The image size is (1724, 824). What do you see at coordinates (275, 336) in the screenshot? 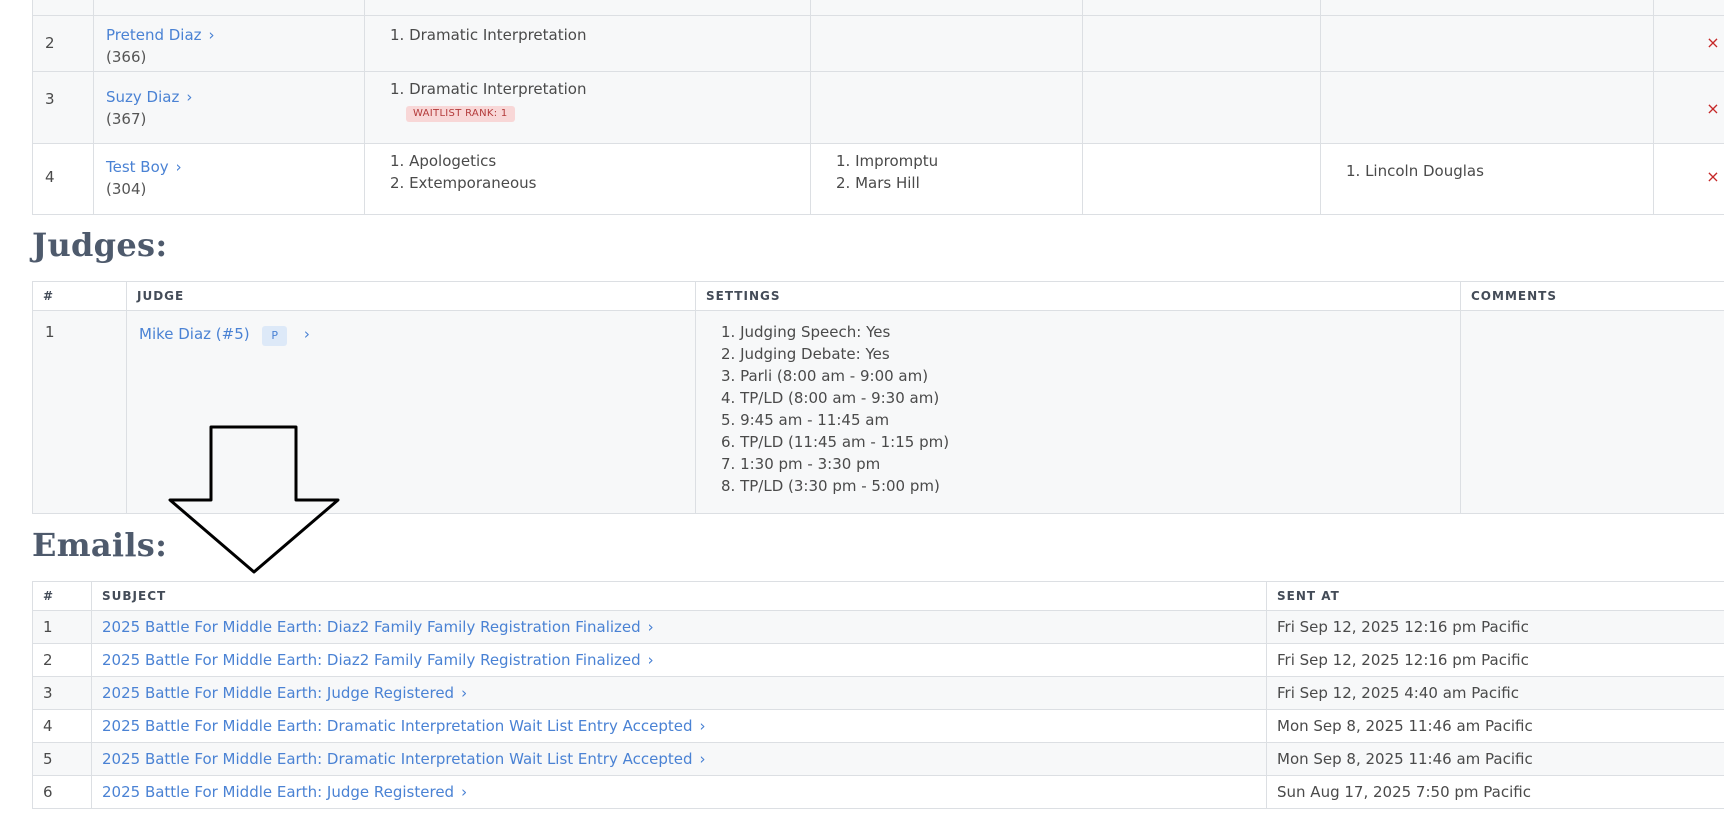
I see `judge-badge: P` at bounding box center [275, 336].